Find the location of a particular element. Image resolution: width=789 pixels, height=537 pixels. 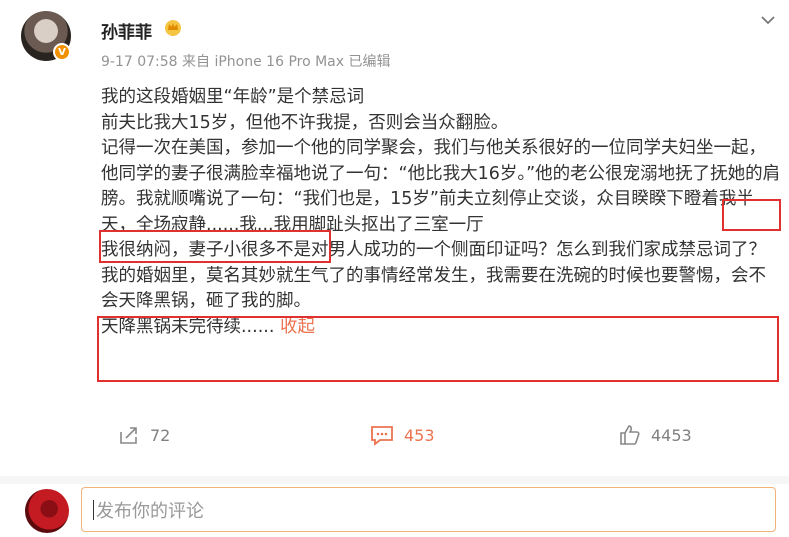

text-caret is located at coordinates (93, 510).